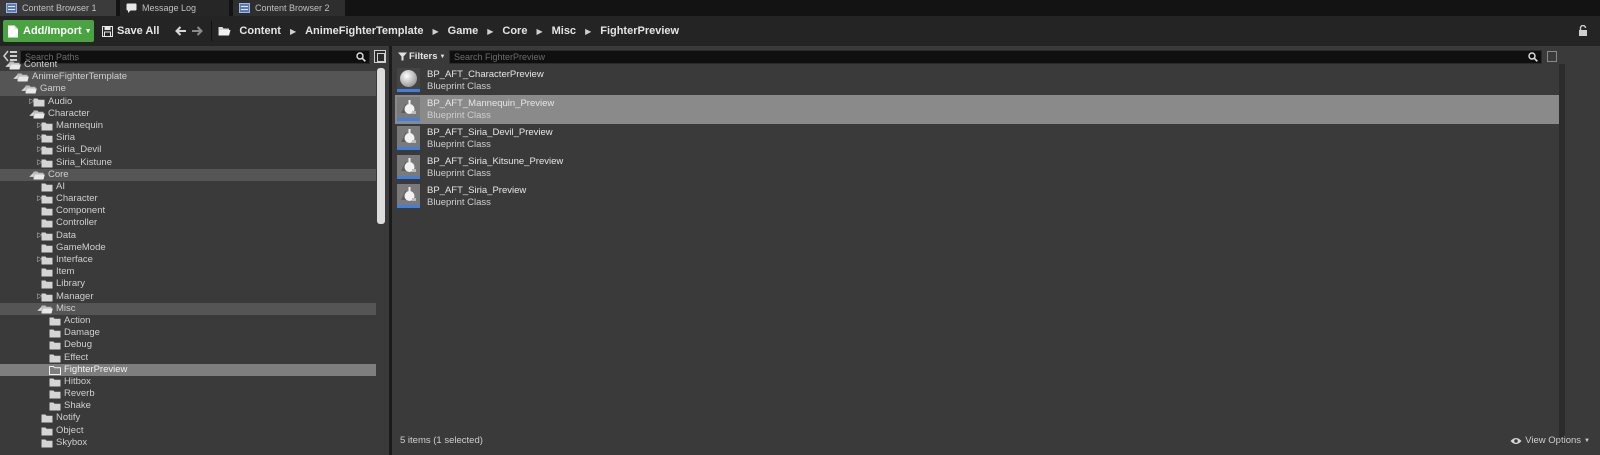 This screenshot has width=1600, height=455. What do you see at coordinates (995, 57) in the screenshot?
I see `search-assets-input: Search FighterPreview` at bounding box center [995, 57].